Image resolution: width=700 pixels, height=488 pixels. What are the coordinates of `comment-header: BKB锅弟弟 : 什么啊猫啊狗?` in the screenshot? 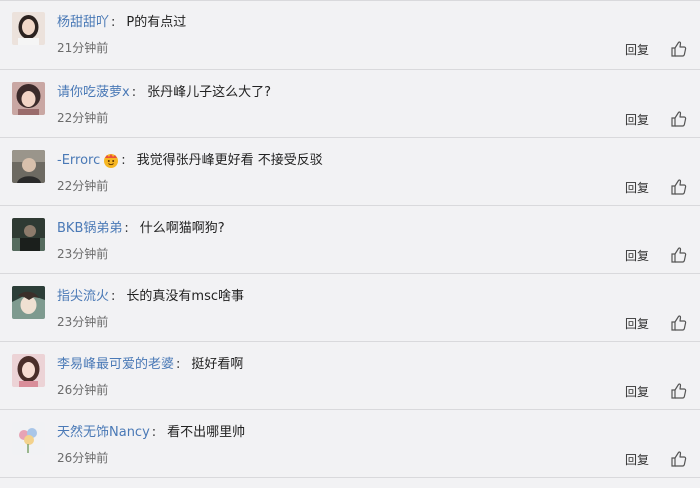 It's located at (141, 229).